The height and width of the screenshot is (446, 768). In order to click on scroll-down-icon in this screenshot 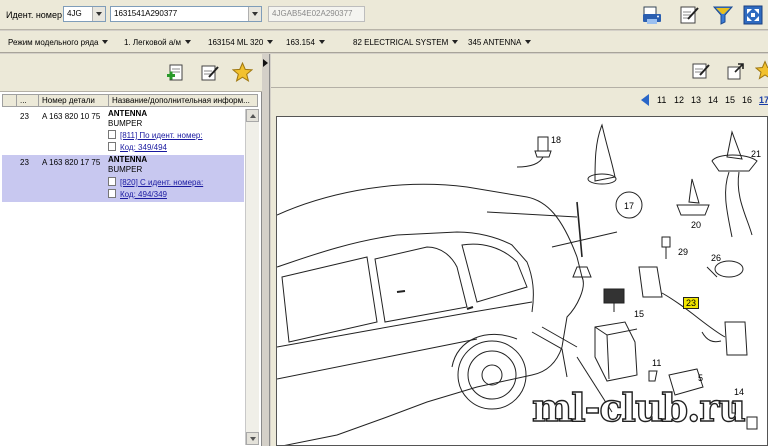, I will do `click(252, 438)`.